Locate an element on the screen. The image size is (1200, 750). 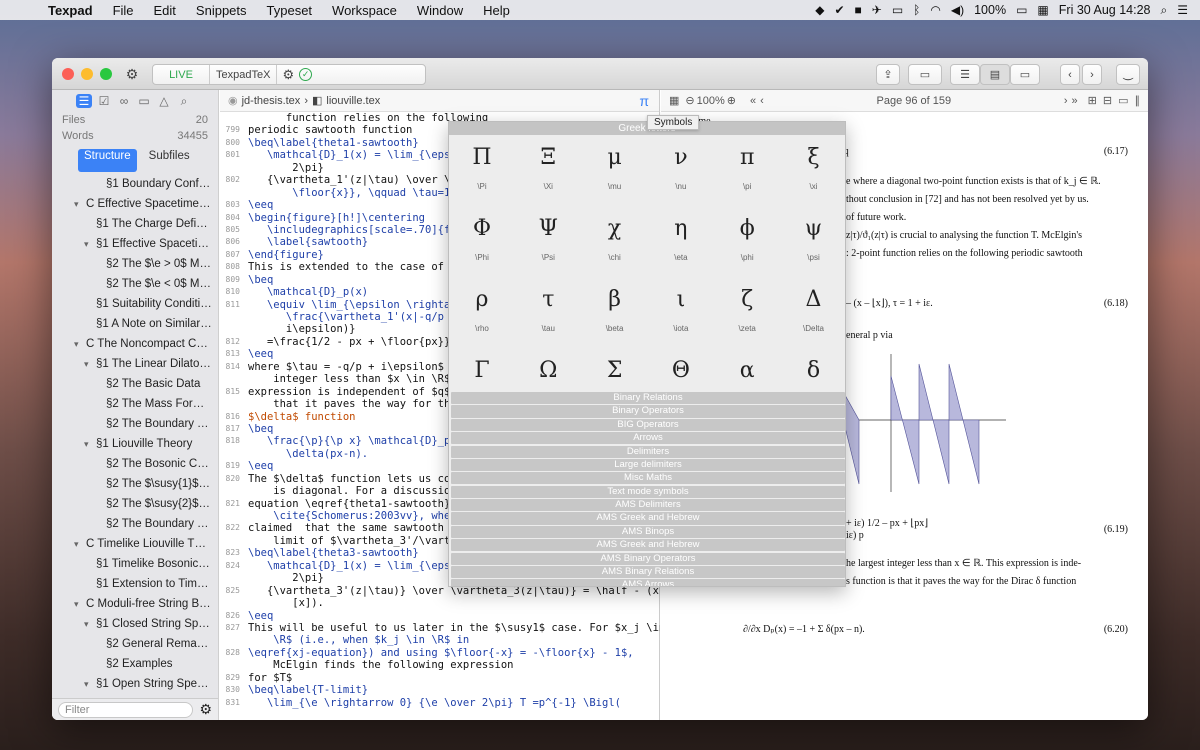
symbol-cell: Δ \Delta is located at coordinates (813, 313).